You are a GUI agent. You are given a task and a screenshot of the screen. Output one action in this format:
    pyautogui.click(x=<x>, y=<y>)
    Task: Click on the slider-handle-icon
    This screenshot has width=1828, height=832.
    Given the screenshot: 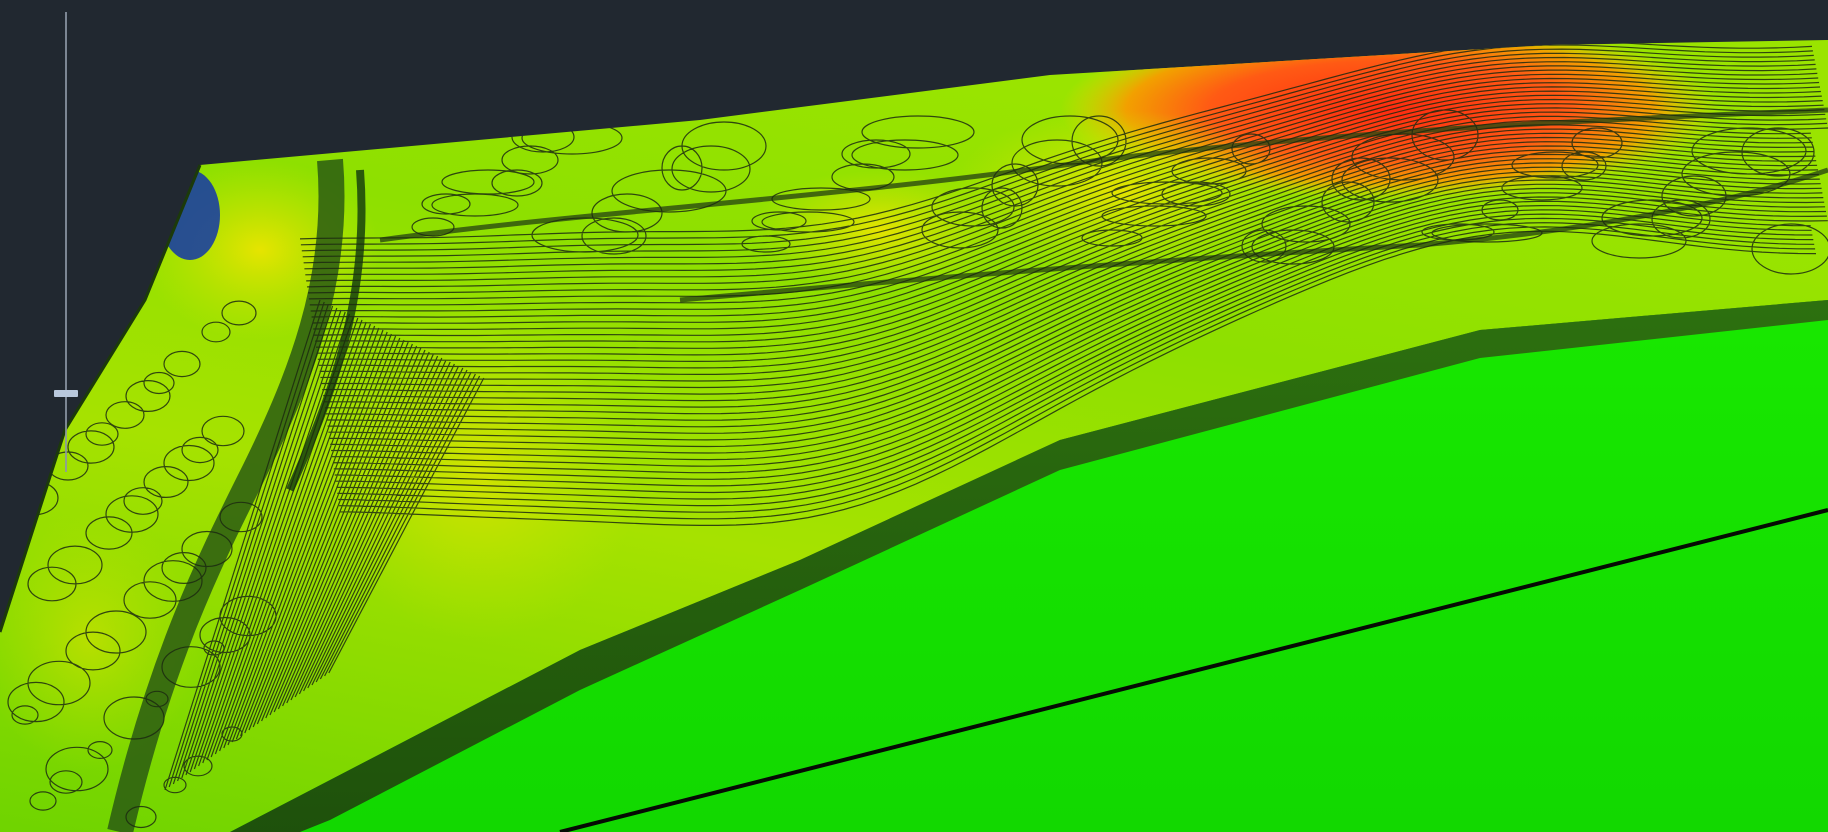 What is the action you would take?
    pyautogui.click(x=66, y=393)
    